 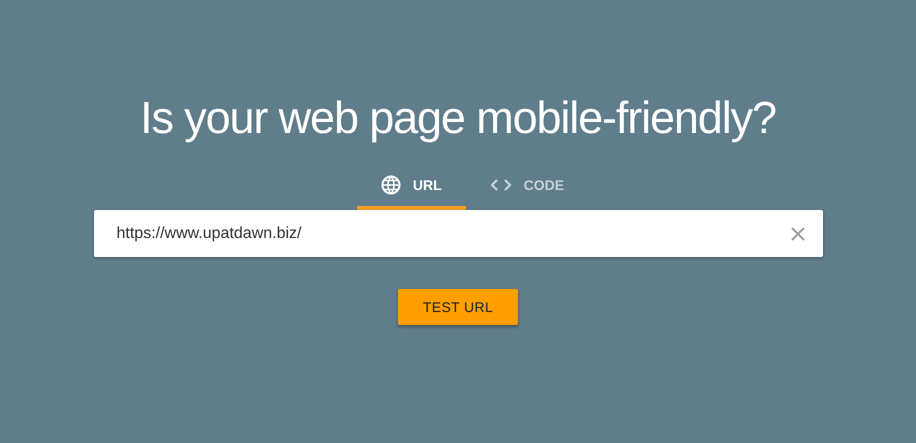 What do you see at coordinates (390, 185) in the screenshot?
I see `globe-icon` at bounding box center [390, 185].